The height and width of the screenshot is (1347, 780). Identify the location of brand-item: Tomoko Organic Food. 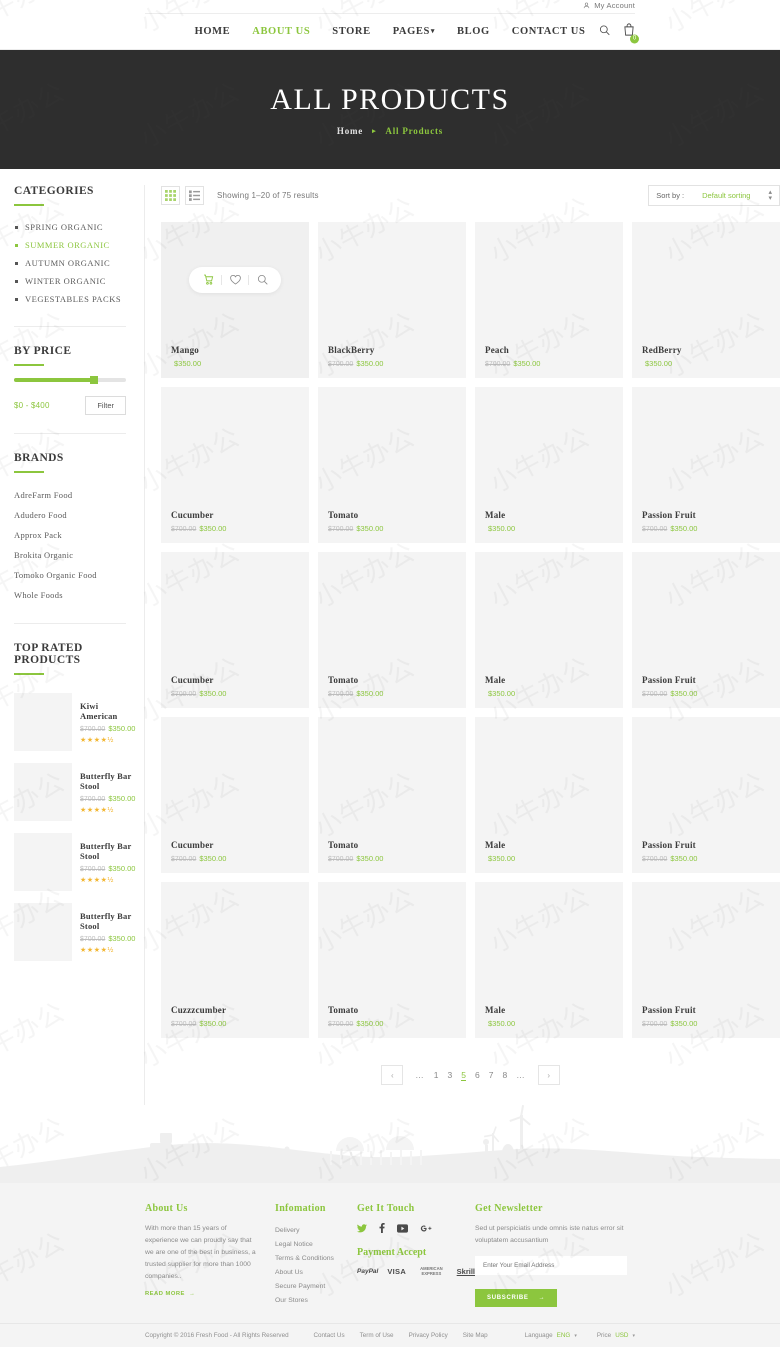
(70, 575).